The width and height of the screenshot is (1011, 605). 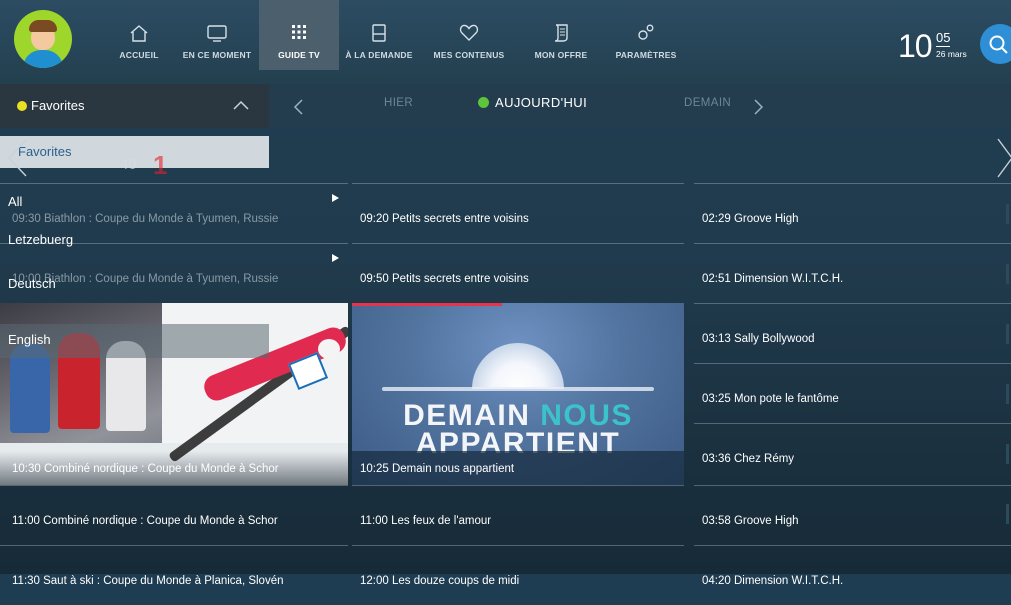 What do you see at coordinates (469, 55) in the screenshot?
I see `nav-label-mes-contenus: MES CONTENUS` at bounding box center [469, 55].